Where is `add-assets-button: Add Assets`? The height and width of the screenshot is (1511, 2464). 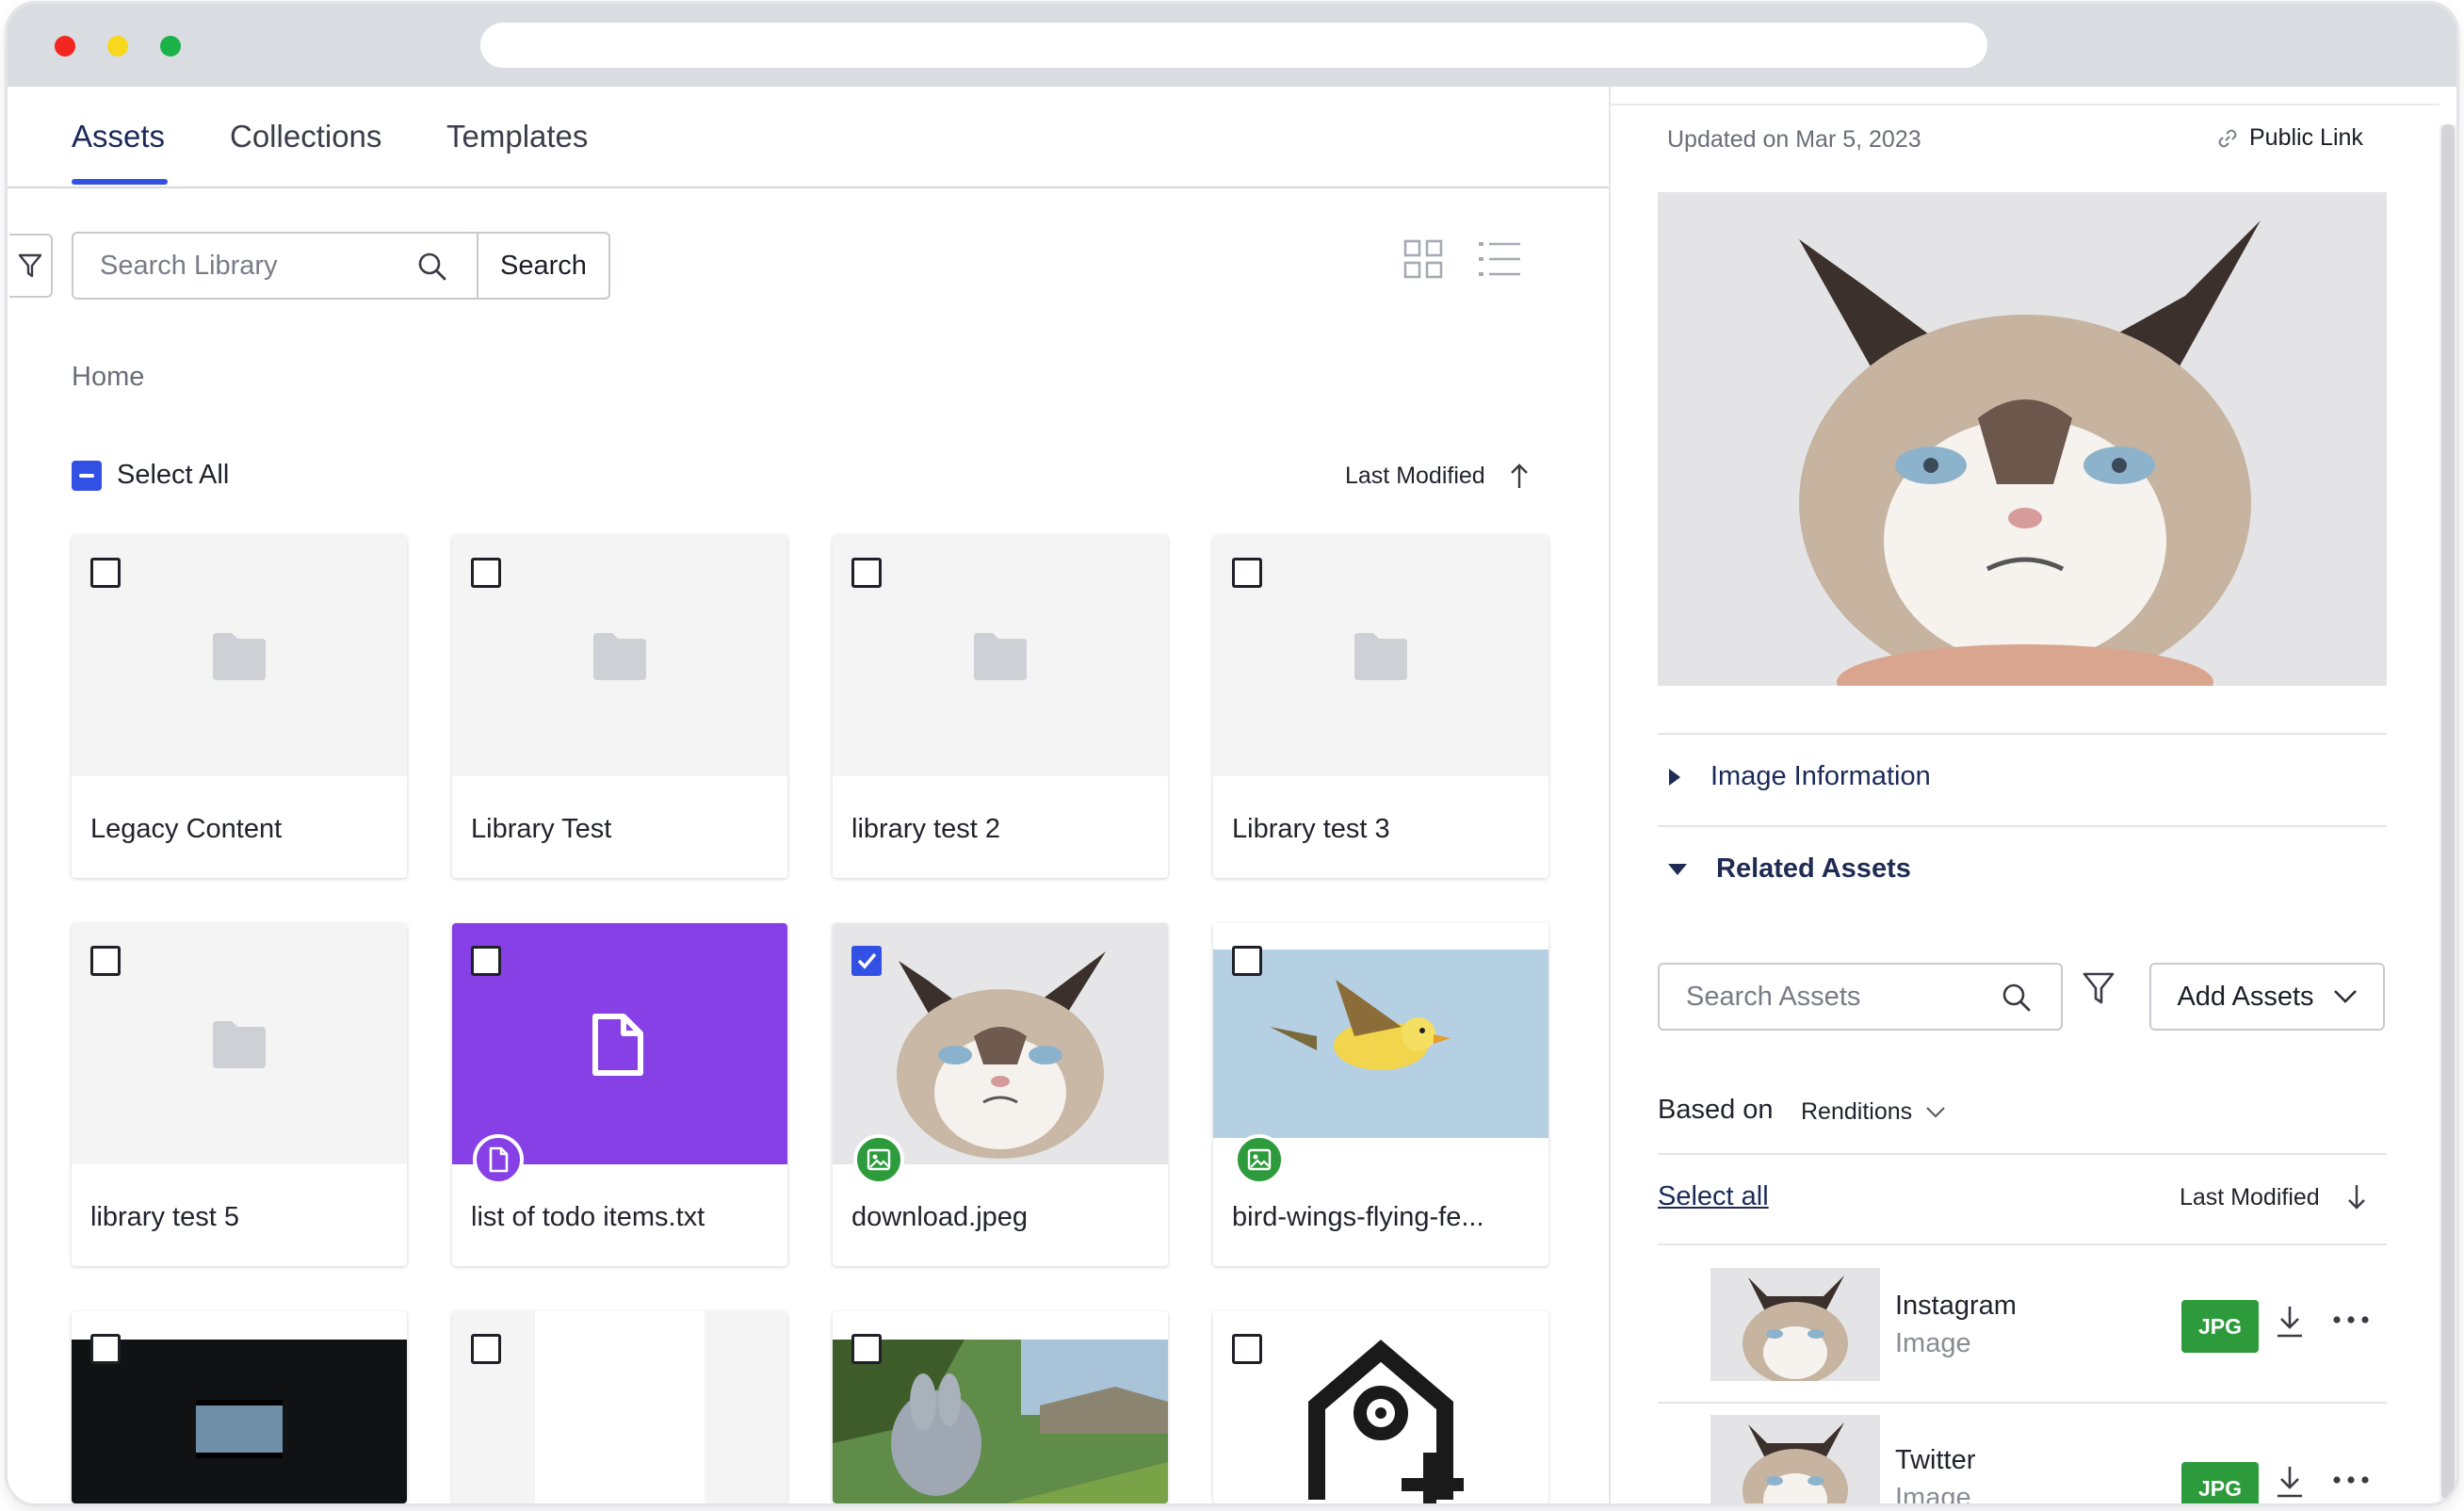
add-assets-button: Add Assets is located at coordinates (2267, 997).